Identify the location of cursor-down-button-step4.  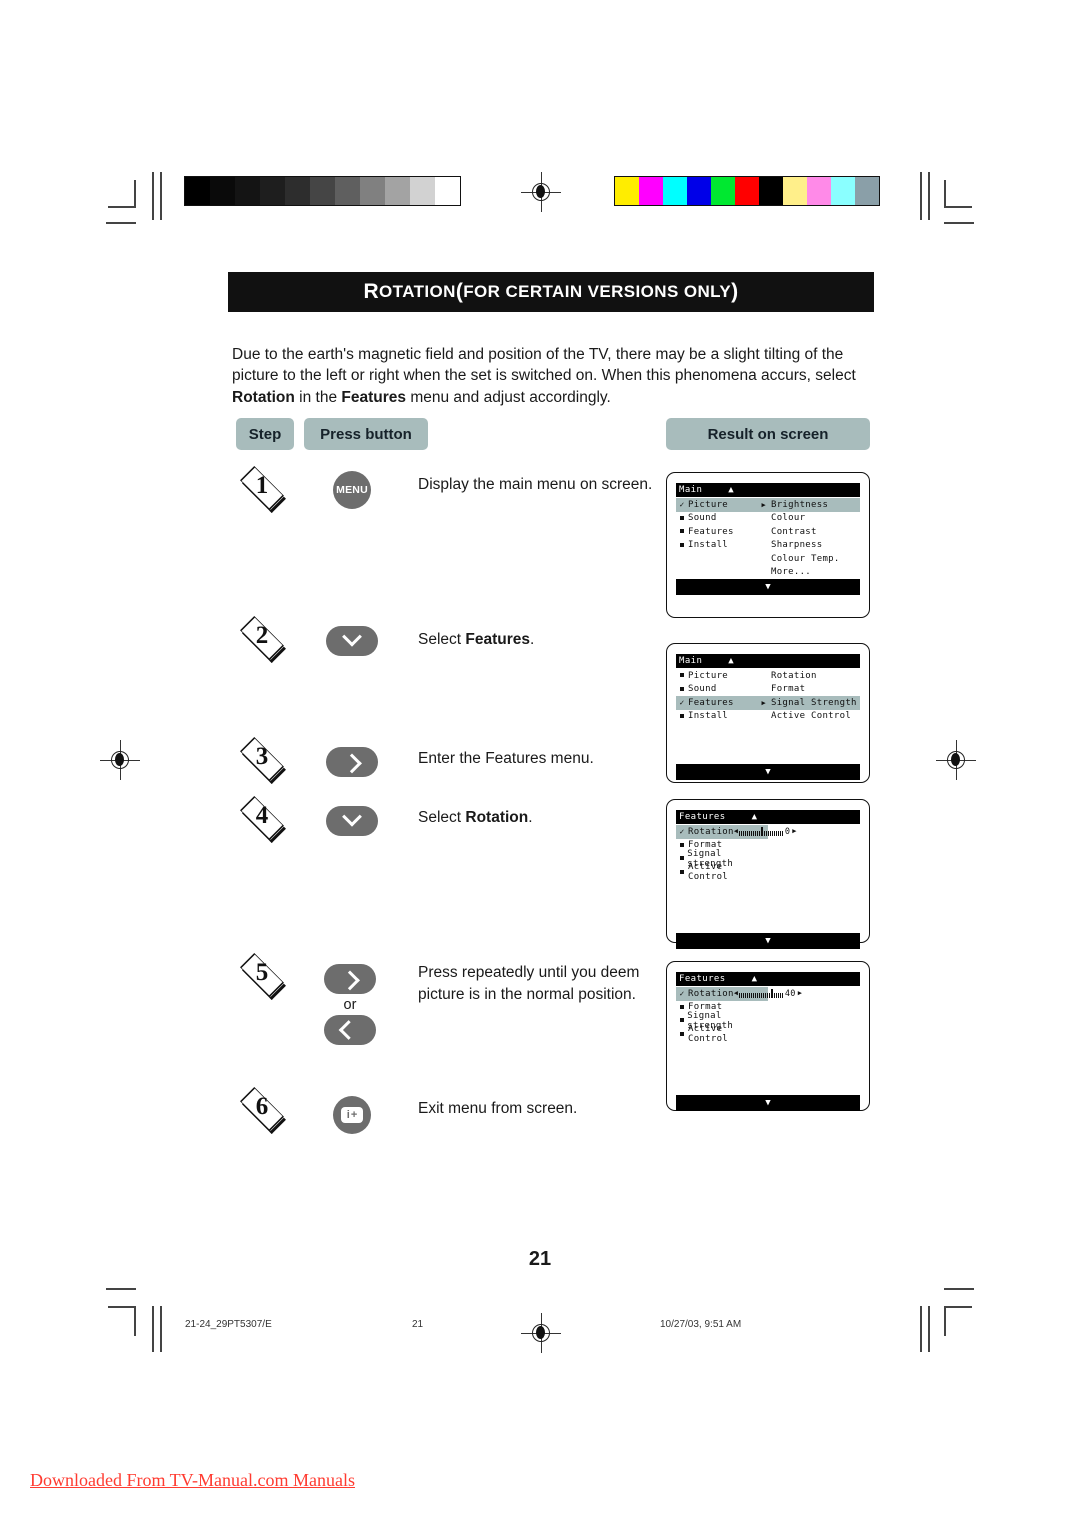
(352, 821).